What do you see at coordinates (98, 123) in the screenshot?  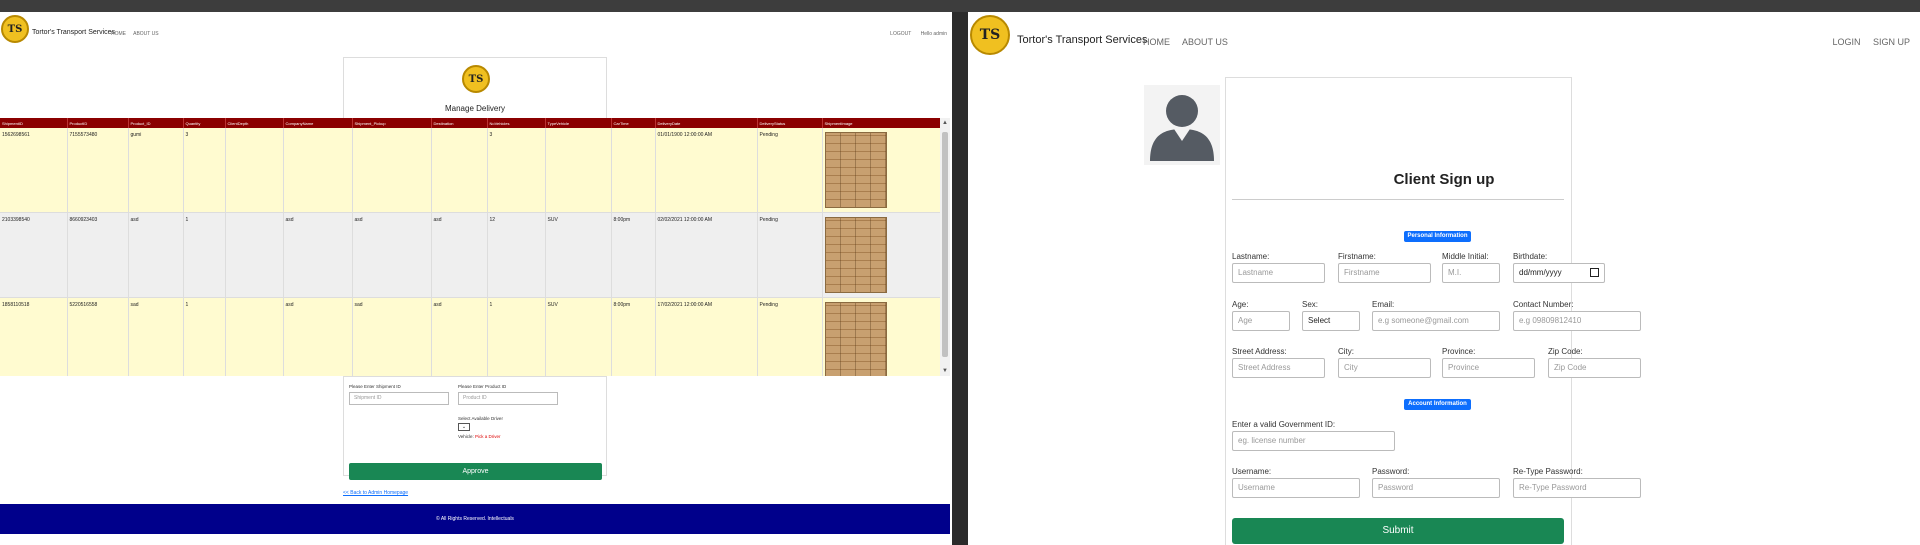 I see `col-header: ProductID` at bounding box center [98, 123].